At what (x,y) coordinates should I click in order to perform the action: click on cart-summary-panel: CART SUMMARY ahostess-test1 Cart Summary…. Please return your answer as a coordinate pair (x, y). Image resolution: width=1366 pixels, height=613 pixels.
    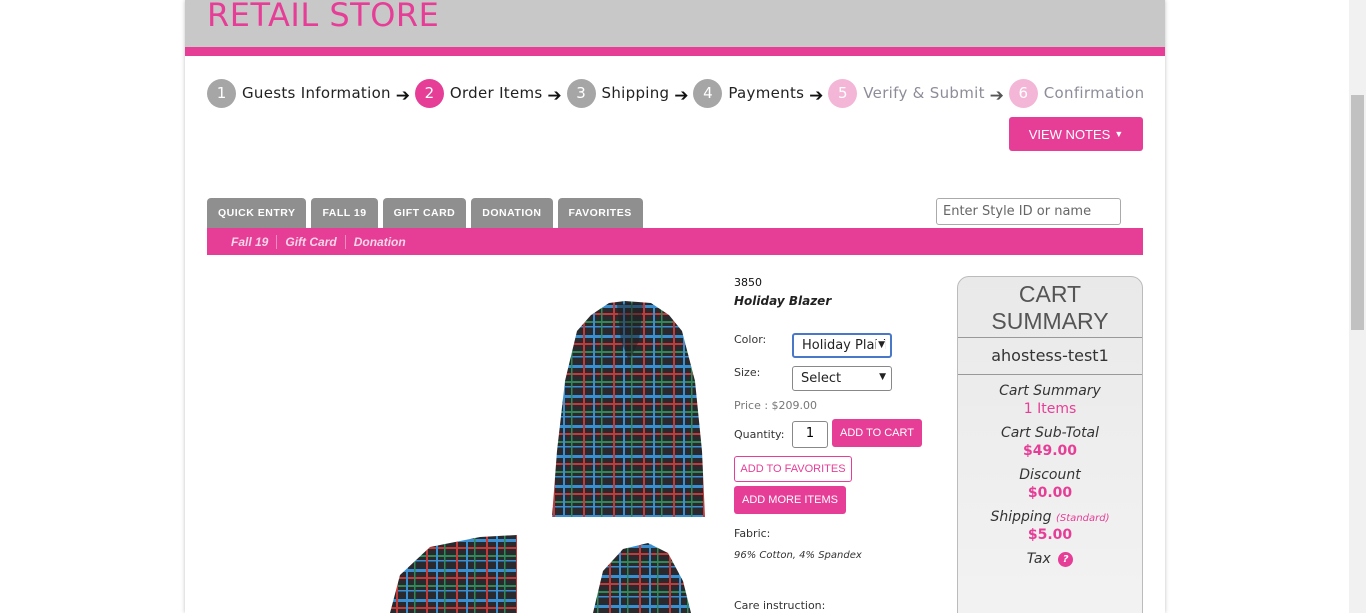
    Looking at the image, I should click on (1050, 444).